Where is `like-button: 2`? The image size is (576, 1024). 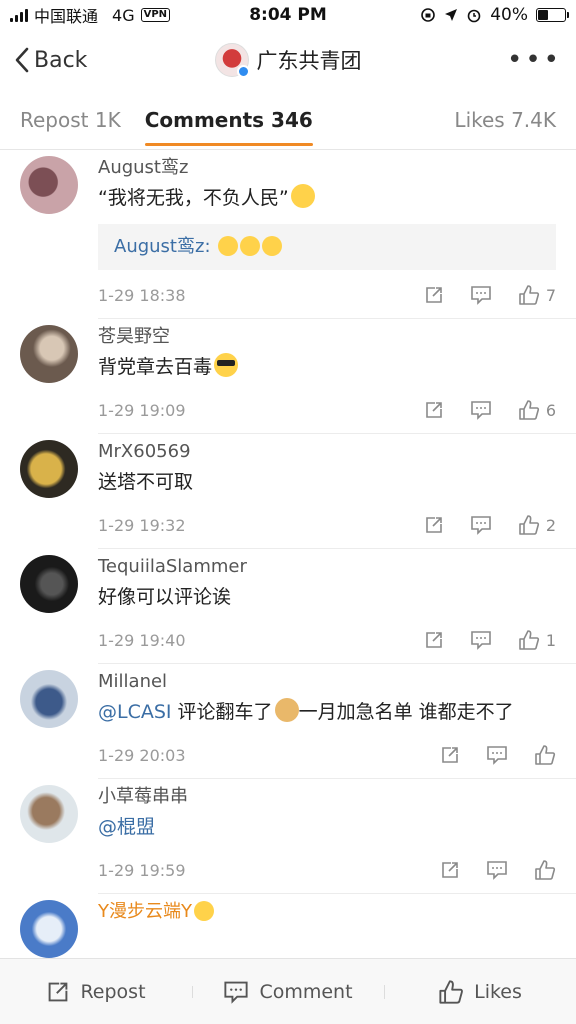
like-button: 2 is located at coordinates (537, 525).